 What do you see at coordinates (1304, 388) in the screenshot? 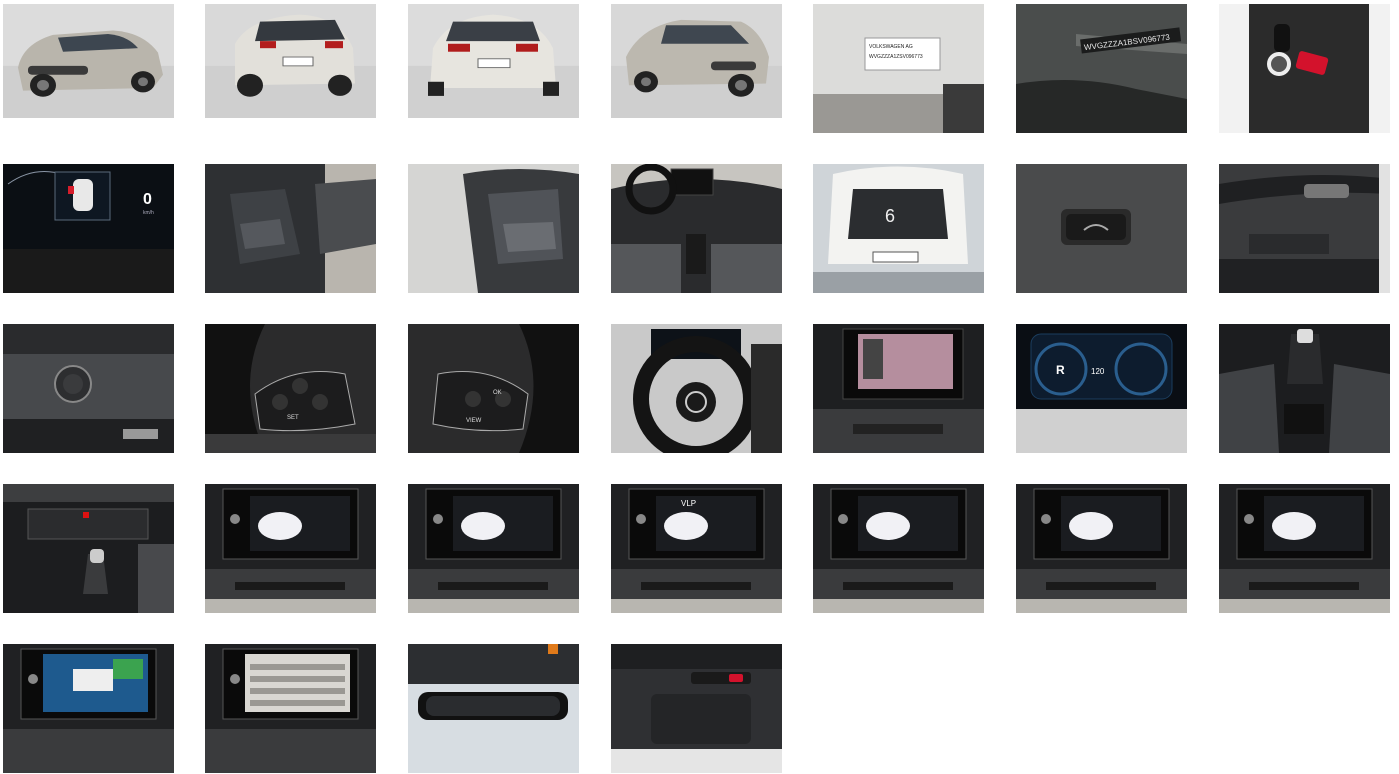
I see `gear-shifter-photo` at bounding box center [1304, 388].